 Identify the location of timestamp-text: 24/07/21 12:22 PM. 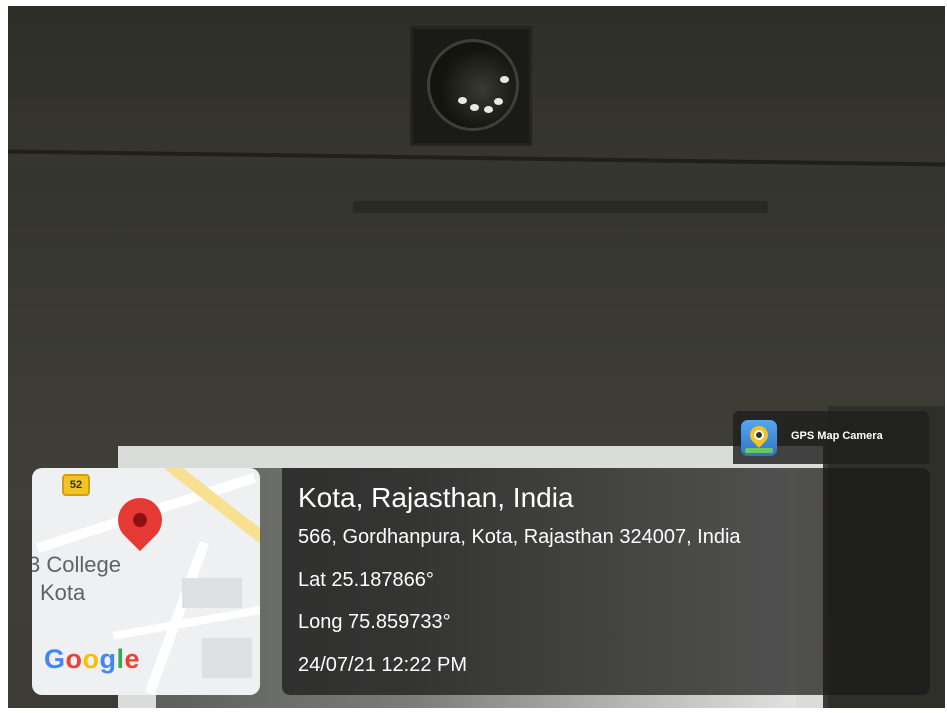
(383, 665).